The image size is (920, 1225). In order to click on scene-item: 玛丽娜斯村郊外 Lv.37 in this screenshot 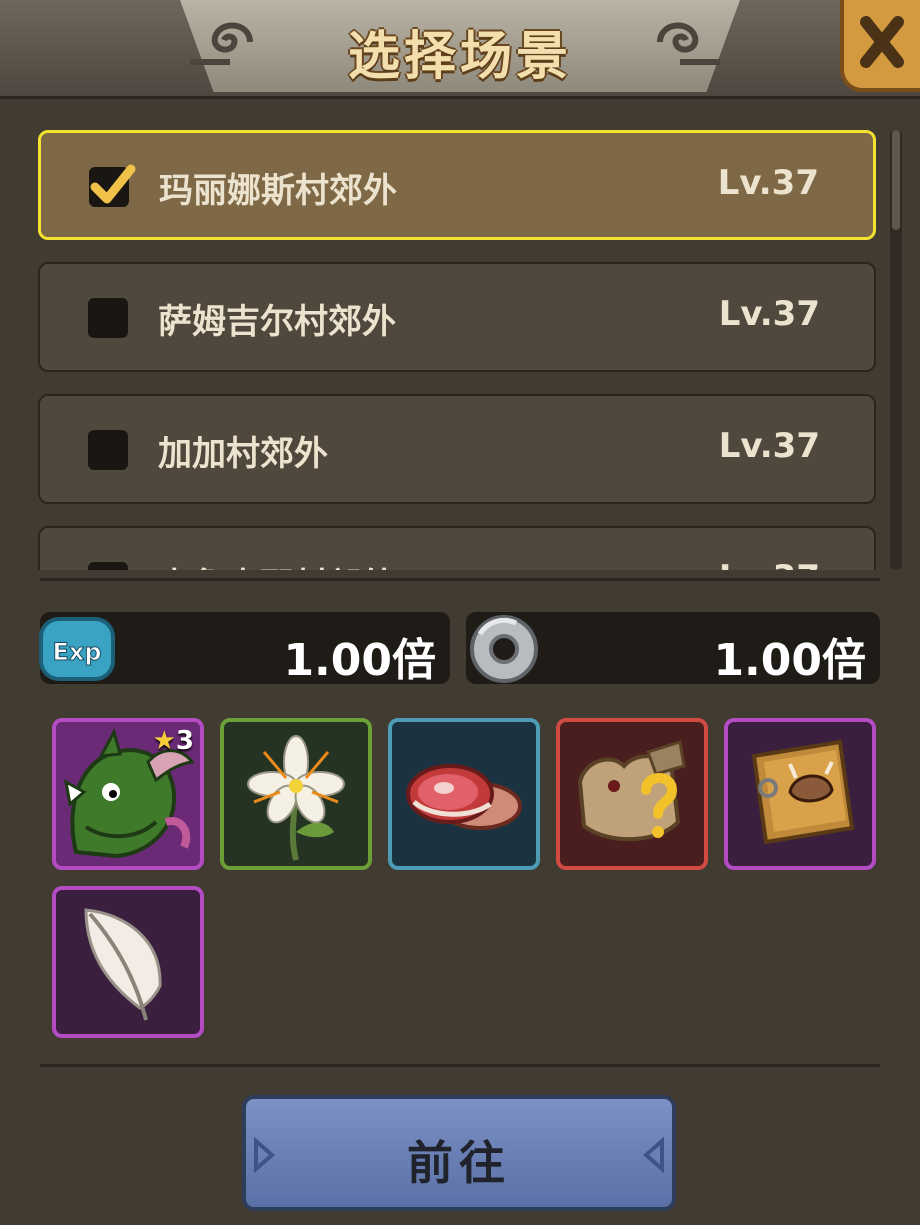, I will do `click(457, 185)`.